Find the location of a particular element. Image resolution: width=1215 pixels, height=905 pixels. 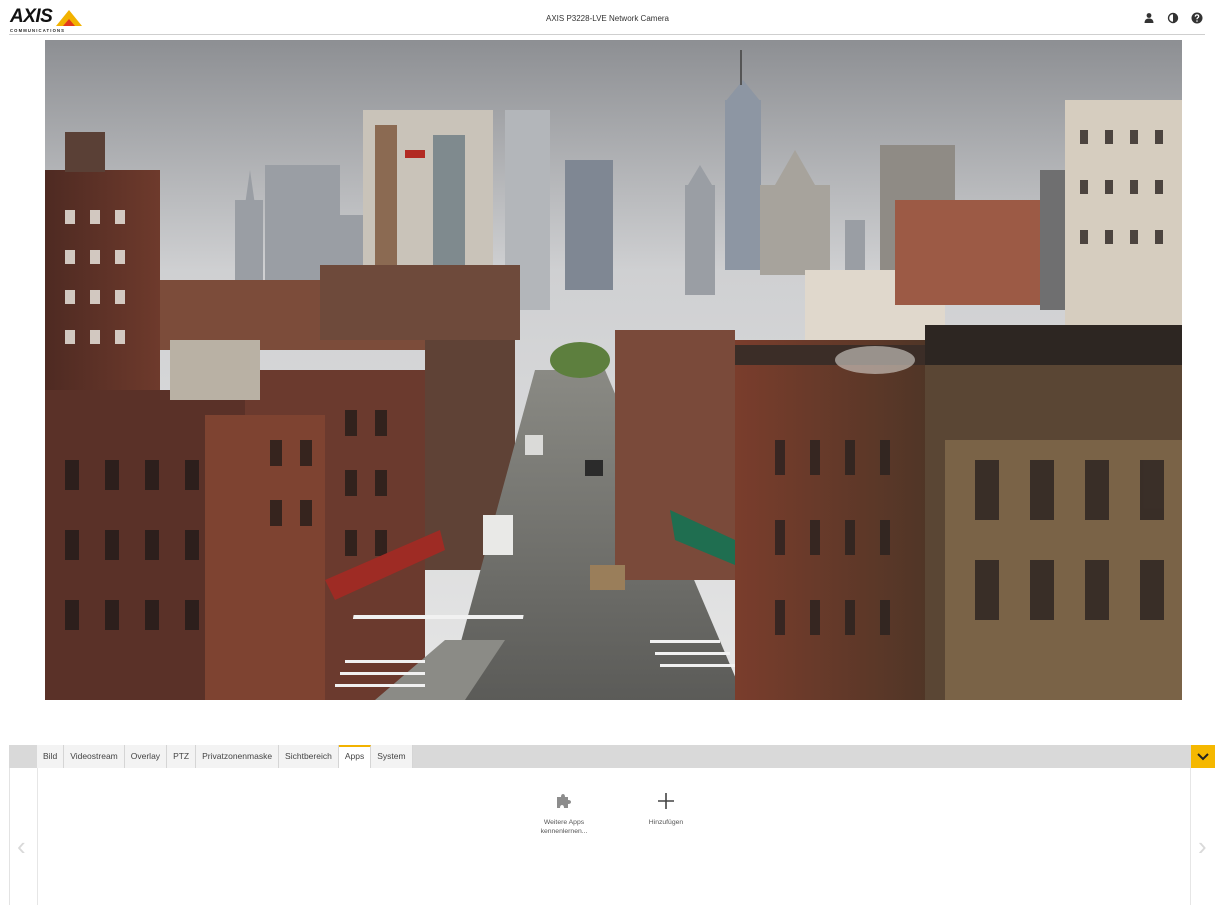

chevron-down-icon is located at coordinates (1203, 757).